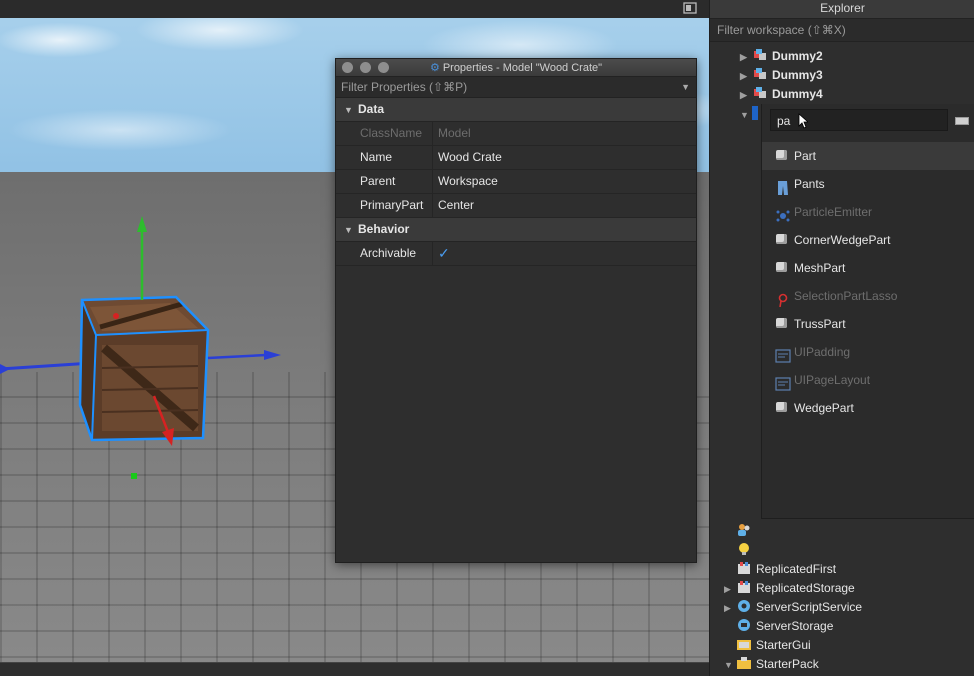  I want to click on lightbulb-icon, so click(744, 549).